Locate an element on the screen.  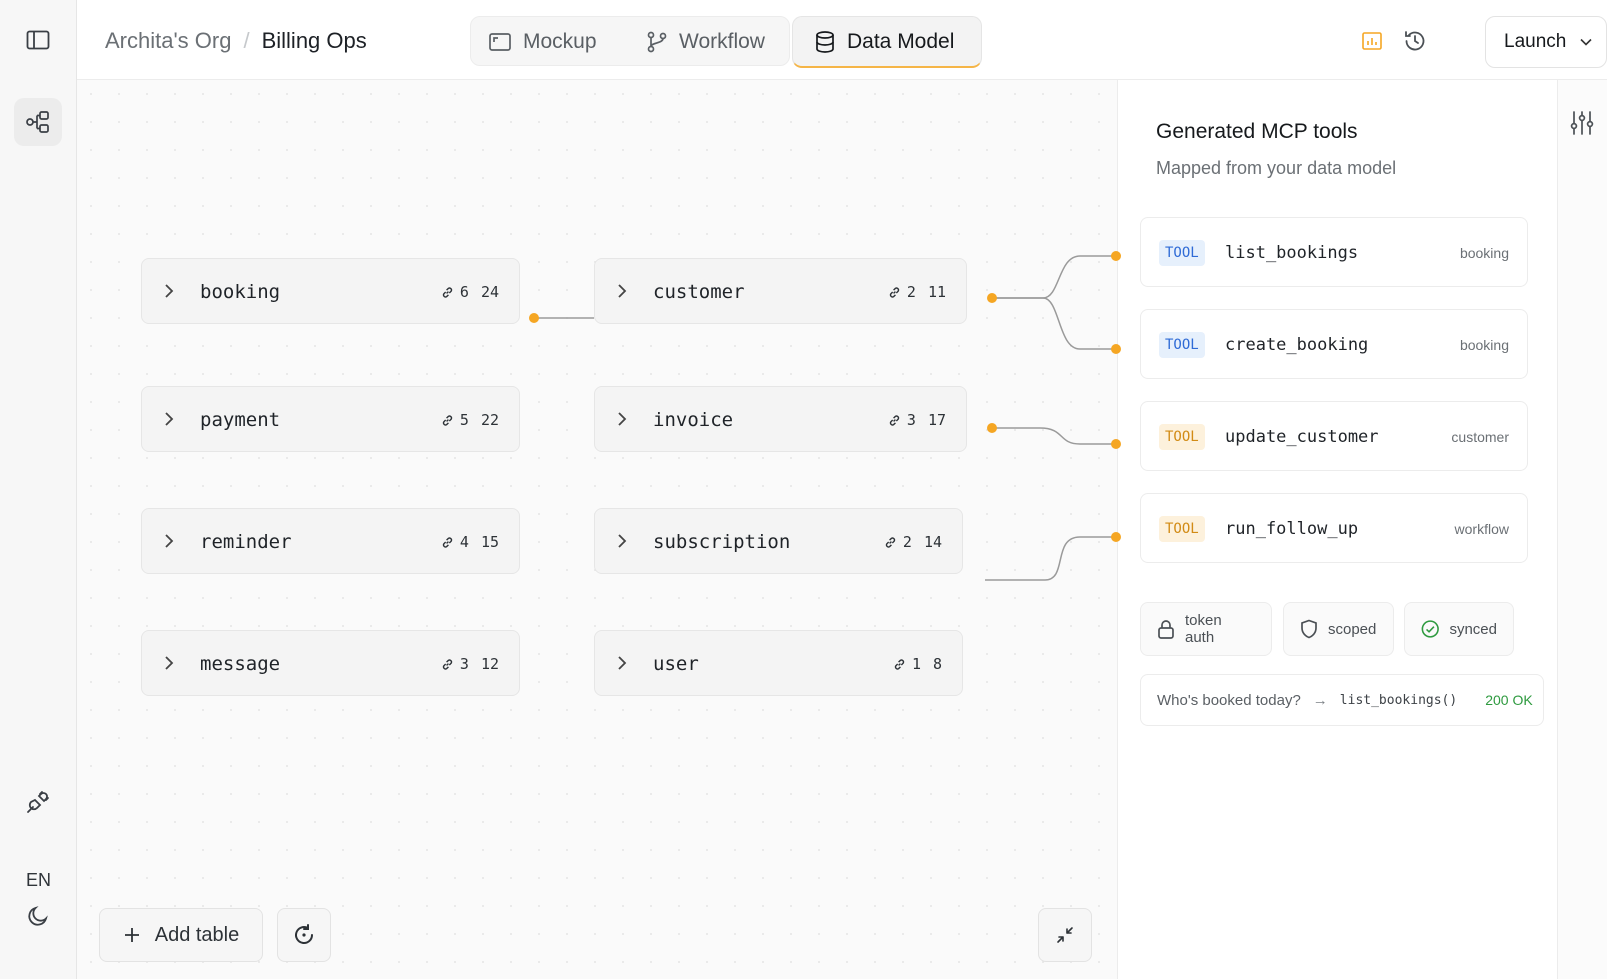
theme-toggle-button is located at coordinates (38, 916).